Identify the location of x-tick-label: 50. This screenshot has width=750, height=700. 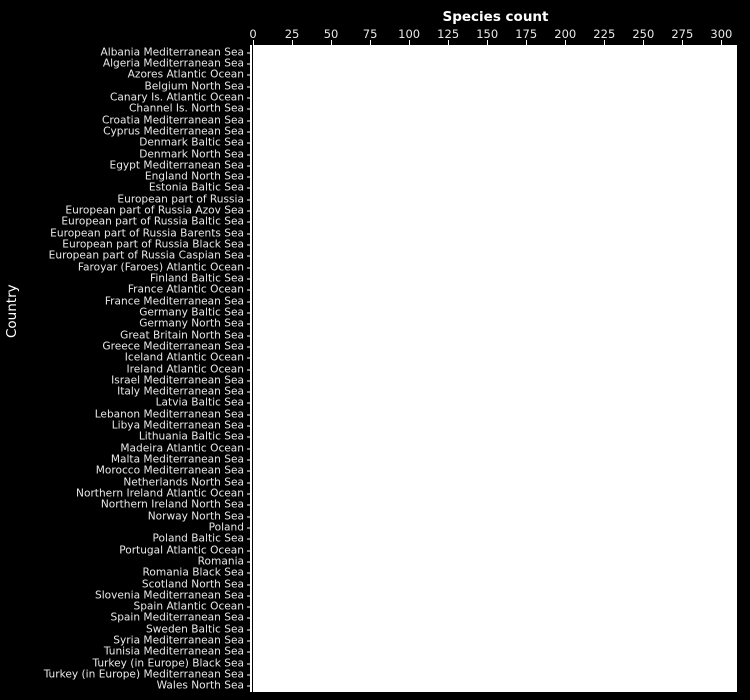
(331, 34).